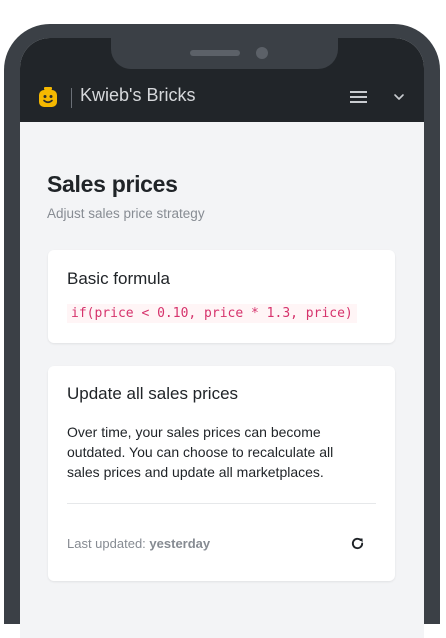 This screenshot has height=638, width=446. What do you see at coordinates (71, 98) in the screenshot?
I see `brand-divider` at bounding box center [71, 98].